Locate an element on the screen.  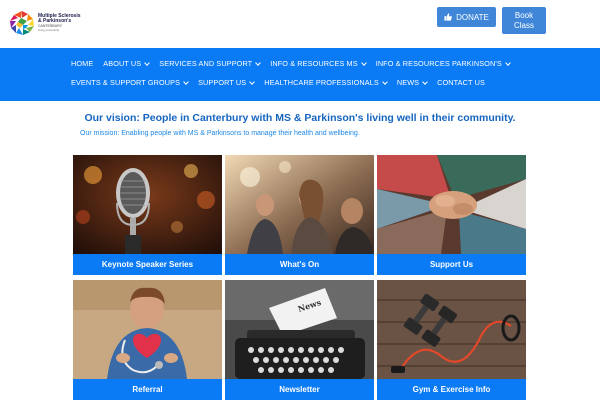
logo-tagline: living powerfully is located at coordinates (49, 30).